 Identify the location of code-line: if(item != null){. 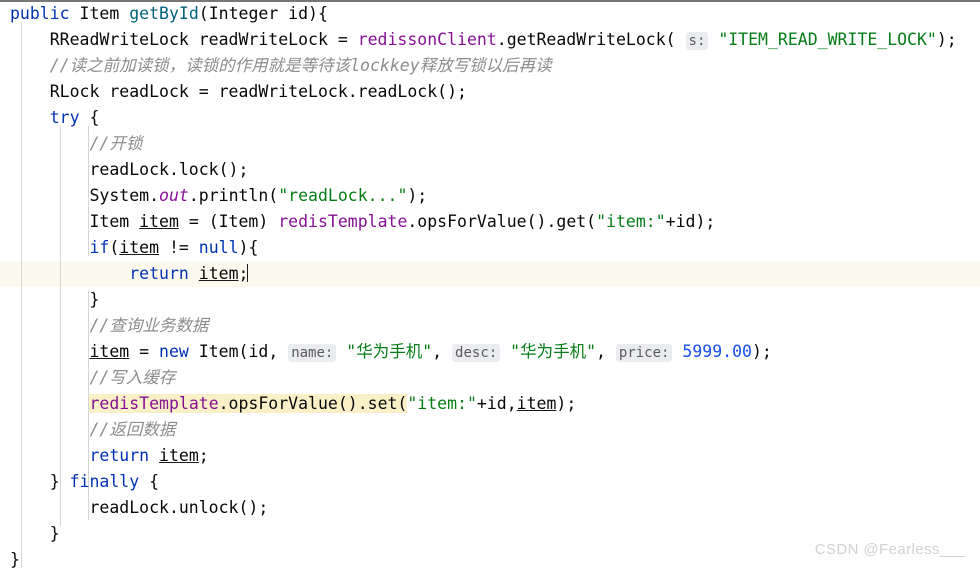
(134, 248).